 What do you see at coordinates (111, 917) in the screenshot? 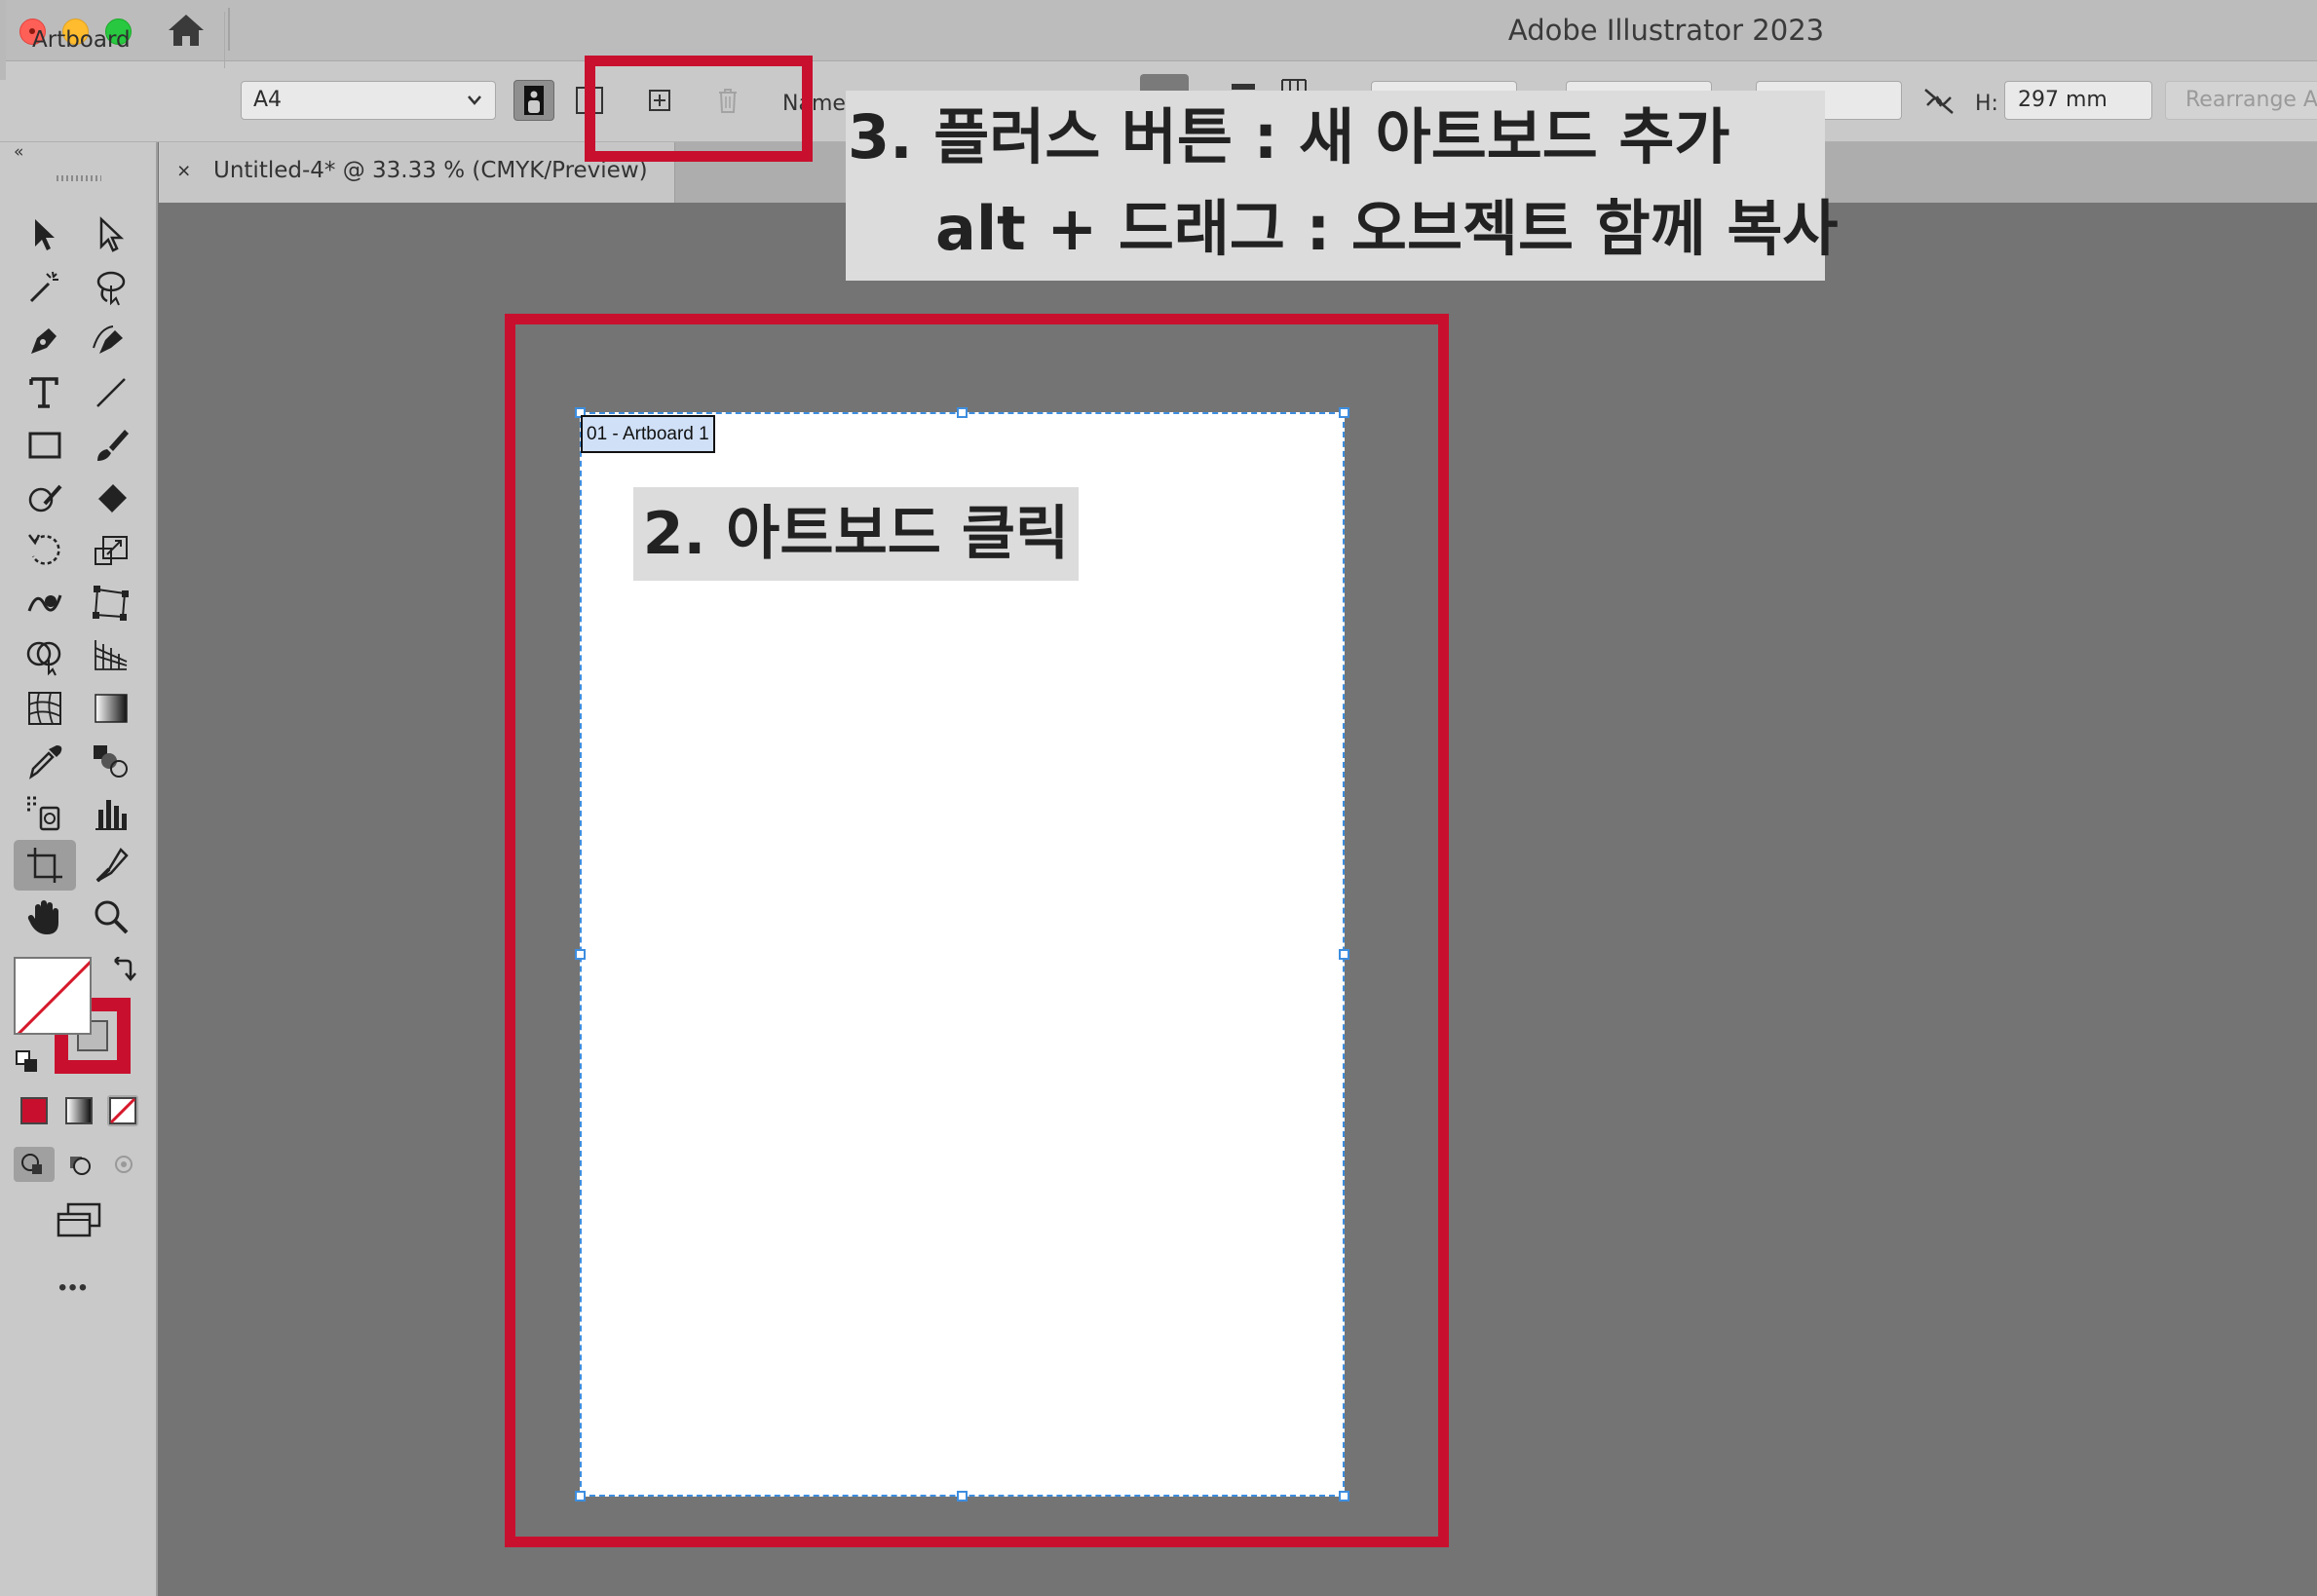
I see `zoom-tool-icon` at bounding box center [111, 917].